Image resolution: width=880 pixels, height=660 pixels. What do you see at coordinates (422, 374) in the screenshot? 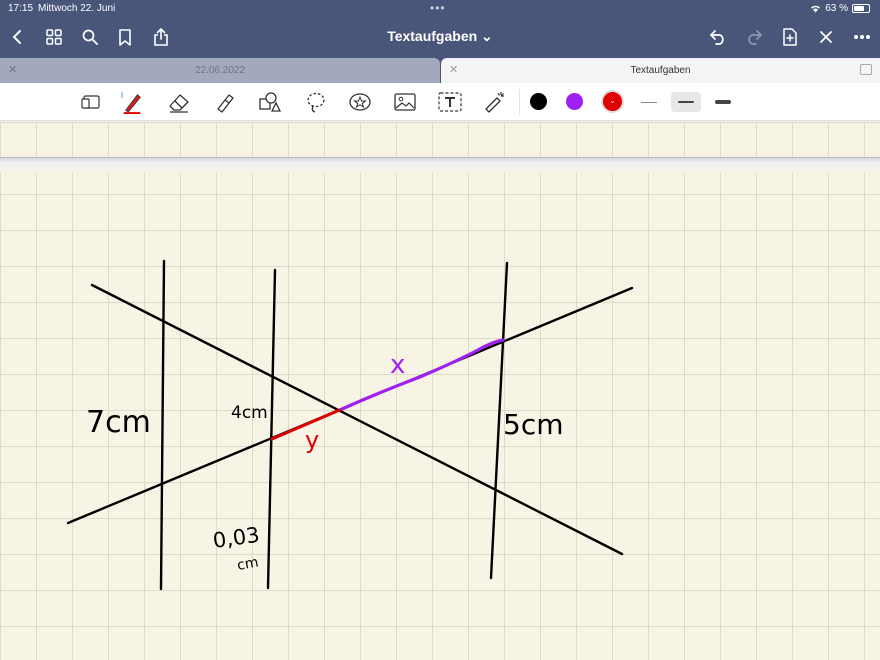
I see `segment-x-purple` at bounding box center [422, 374].